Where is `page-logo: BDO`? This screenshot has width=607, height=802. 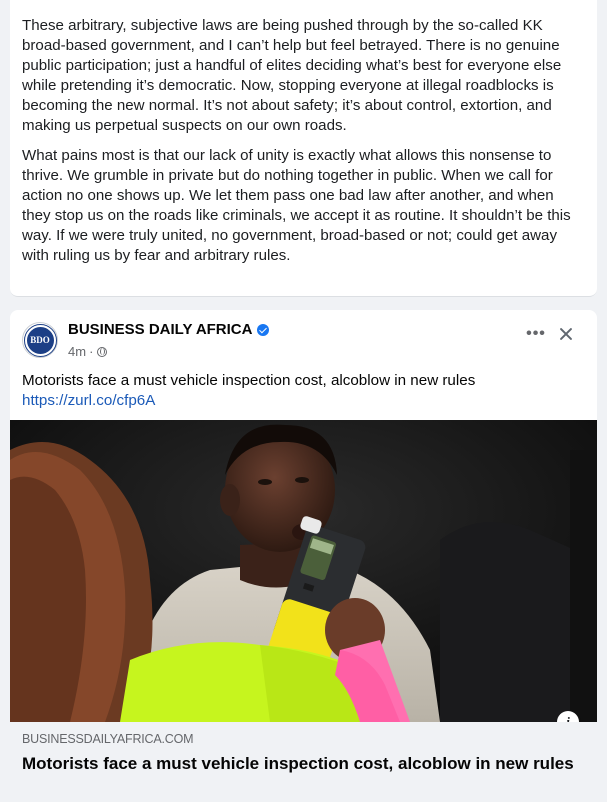 page-logo: BDO is located at coordinates (40, 340).